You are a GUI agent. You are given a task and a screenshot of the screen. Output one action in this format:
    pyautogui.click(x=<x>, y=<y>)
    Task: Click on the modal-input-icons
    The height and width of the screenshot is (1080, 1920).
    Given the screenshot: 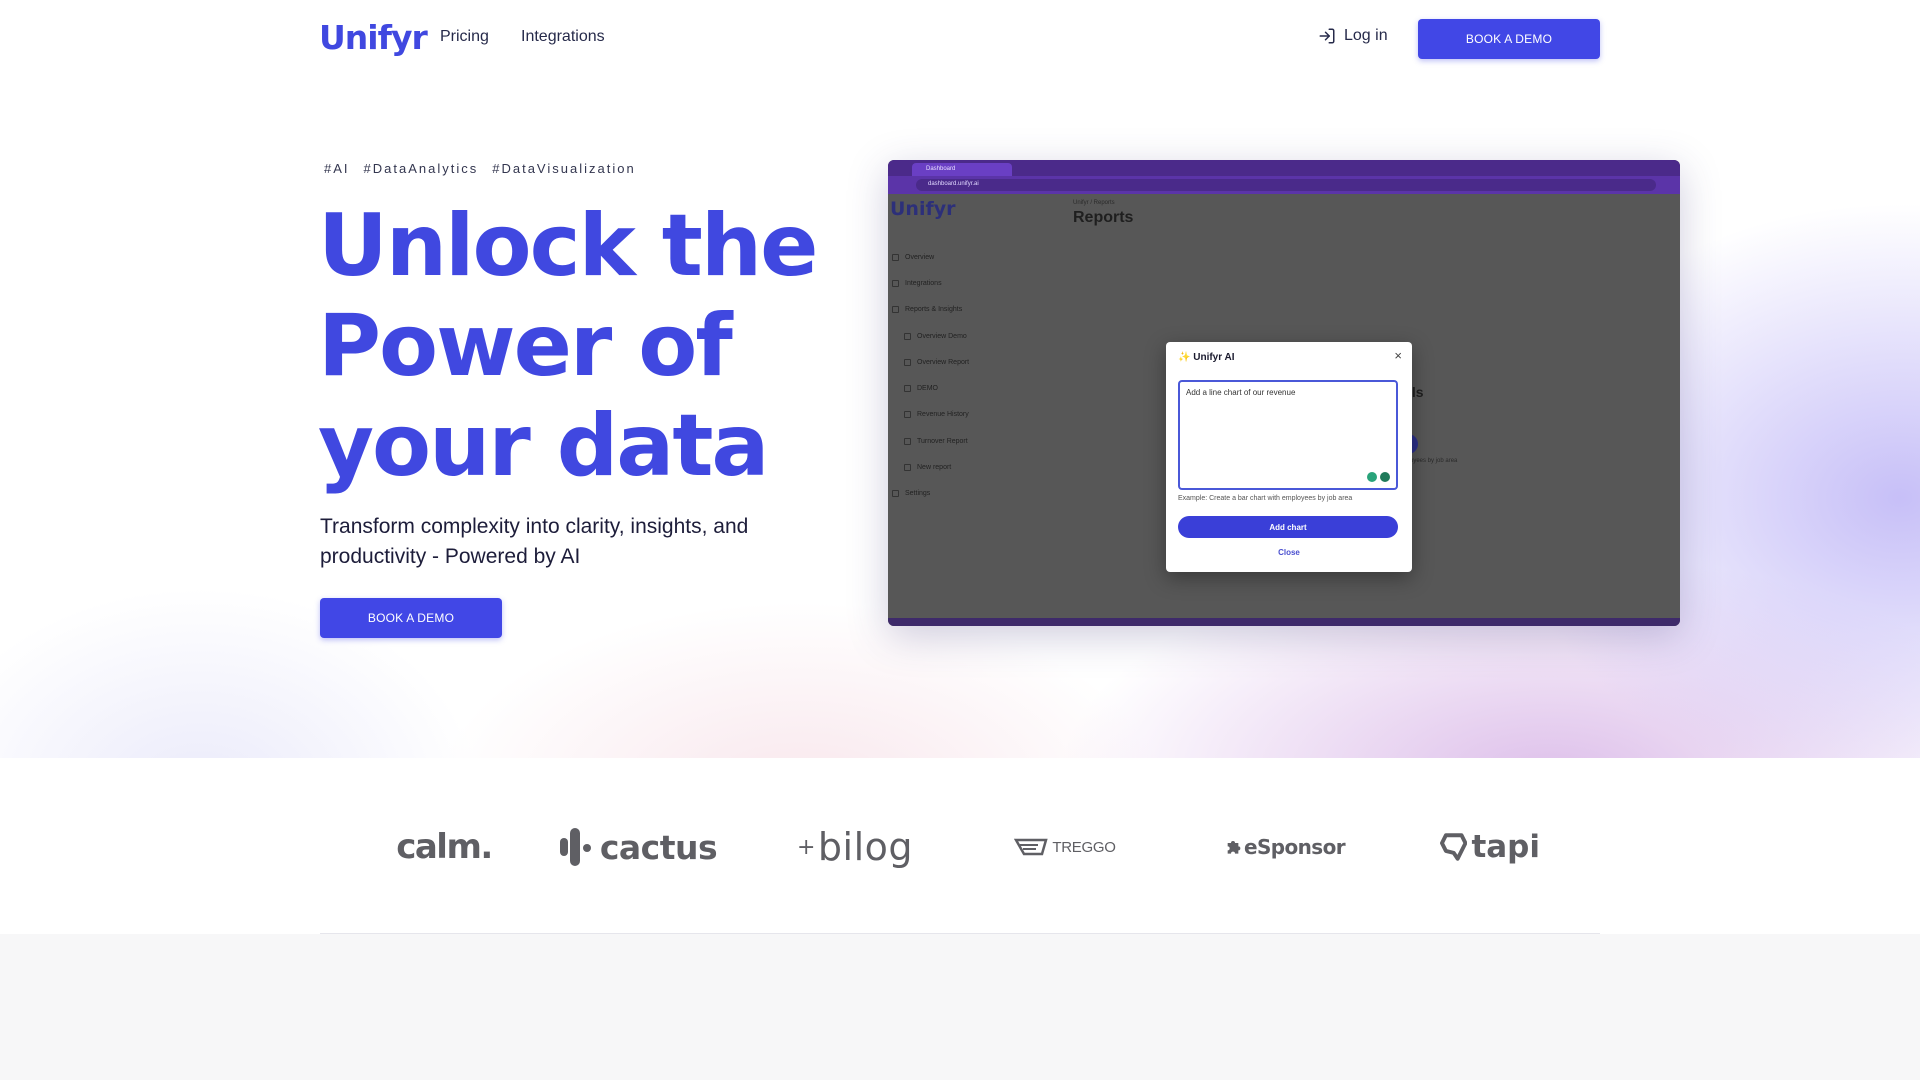 What is the action you would take?
    pyautogui.click(x=1378, y=477)
    